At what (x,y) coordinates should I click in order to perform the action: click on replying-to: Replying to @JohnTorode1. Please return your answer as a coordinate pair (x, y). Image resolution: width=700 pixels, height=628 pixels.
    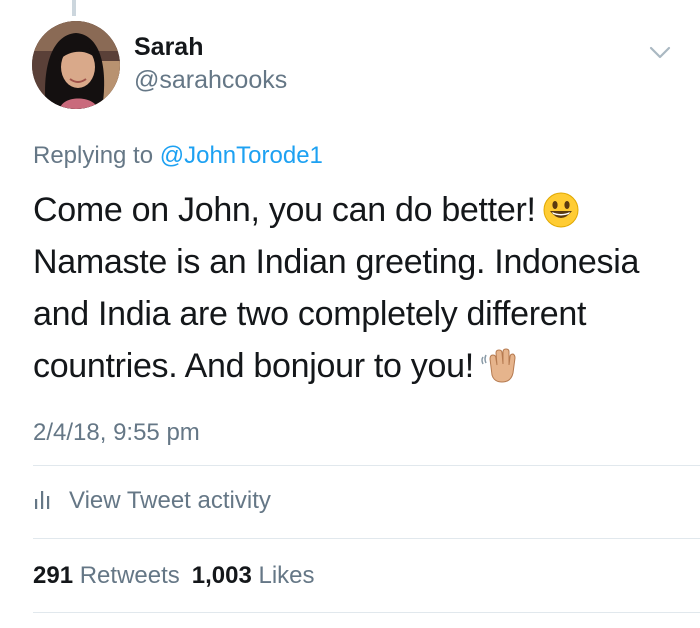
    Looking at the image, I should click on (178, 156).